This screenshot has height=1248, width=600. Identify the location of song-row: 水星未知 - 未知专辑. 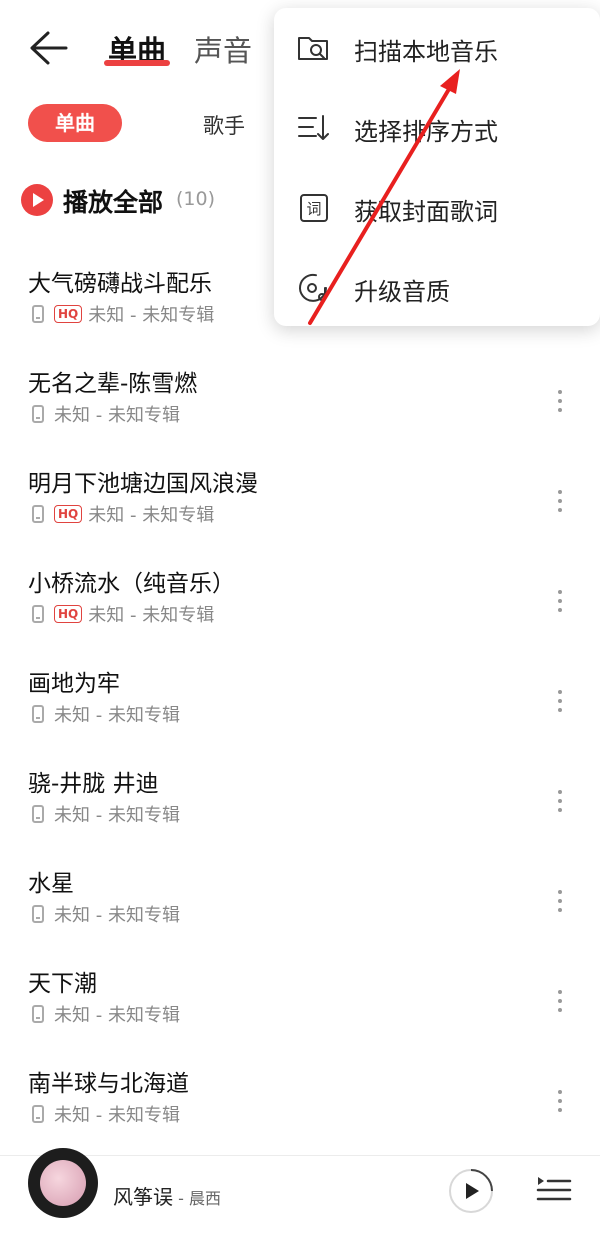
(300, 914).